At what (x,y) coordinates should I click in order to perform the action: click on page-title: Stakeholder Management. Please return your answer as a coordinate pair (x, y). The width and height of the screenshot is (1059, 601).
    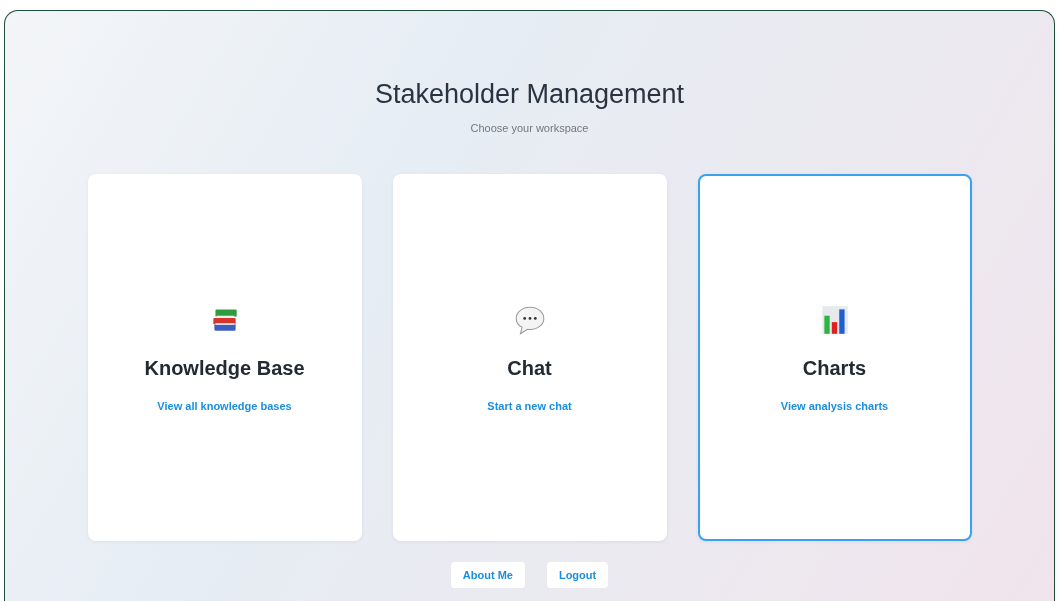
    Looking at the image, I should click on (529, 94).